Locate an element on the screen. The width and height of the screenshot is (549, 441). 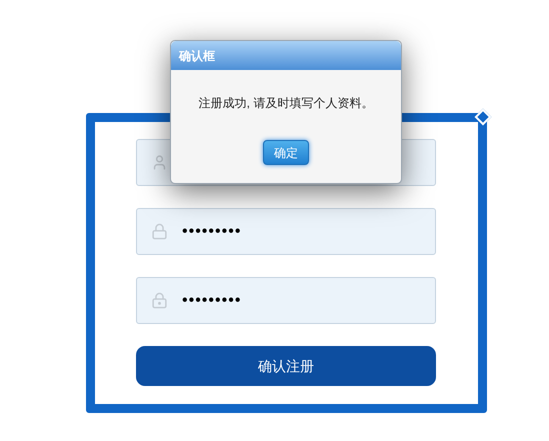
dialog-message: 注册成功, 请及时填写个人资料。 is located at coordinates (286, 103).